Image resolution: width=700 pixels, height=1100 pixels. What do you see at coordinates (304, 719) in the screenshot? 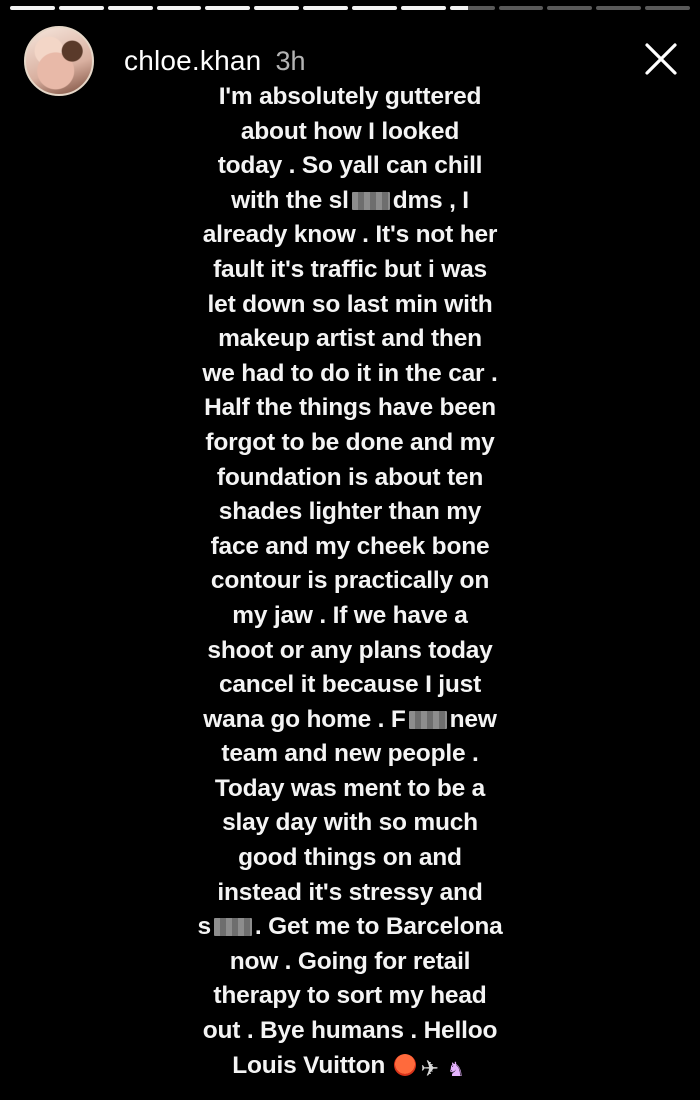
I see `caption-fragment: wana go home . F` at bounding box center [304, 719].